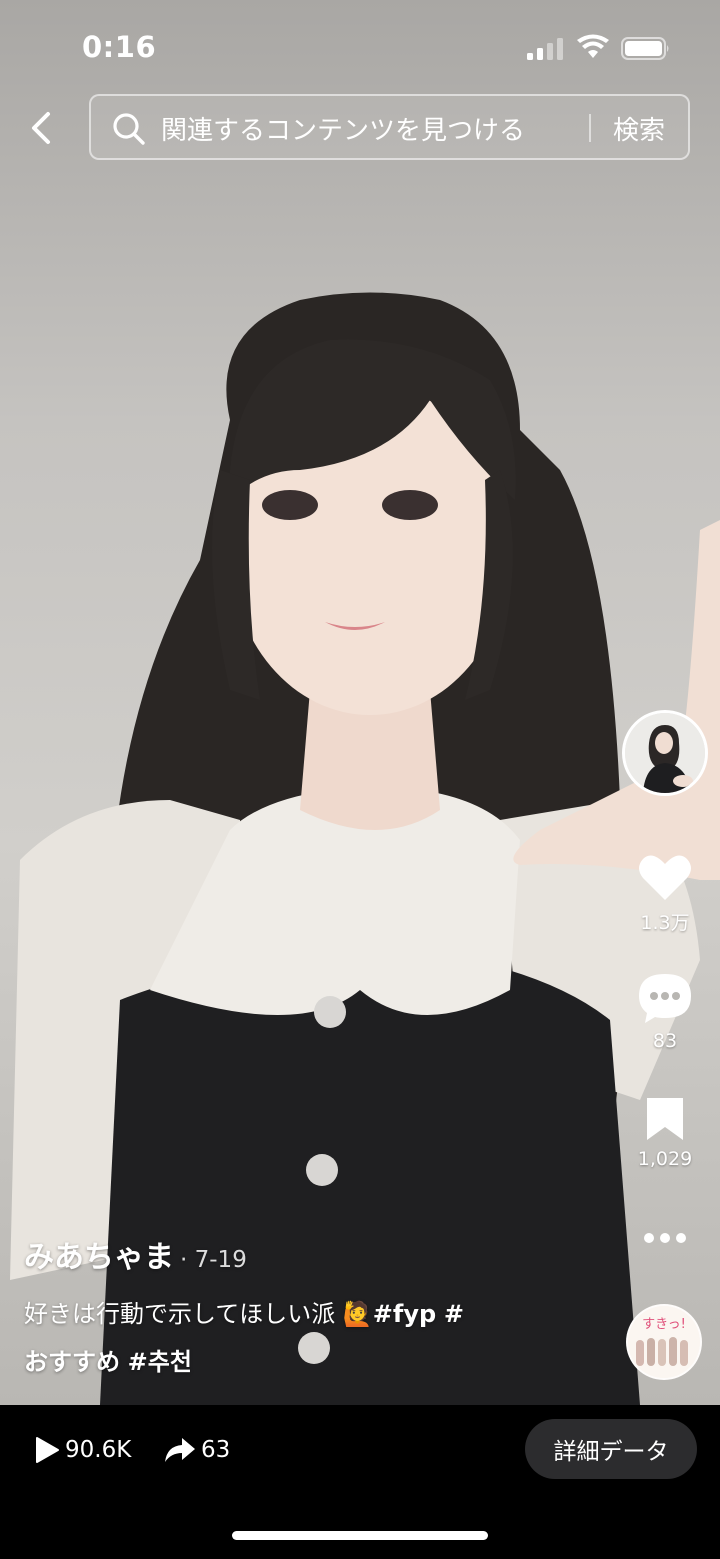  What do you see at coordinates (180, 1450) in the screenshot?
I see `share-arrow-icon` at bounding box center [180, 1450].